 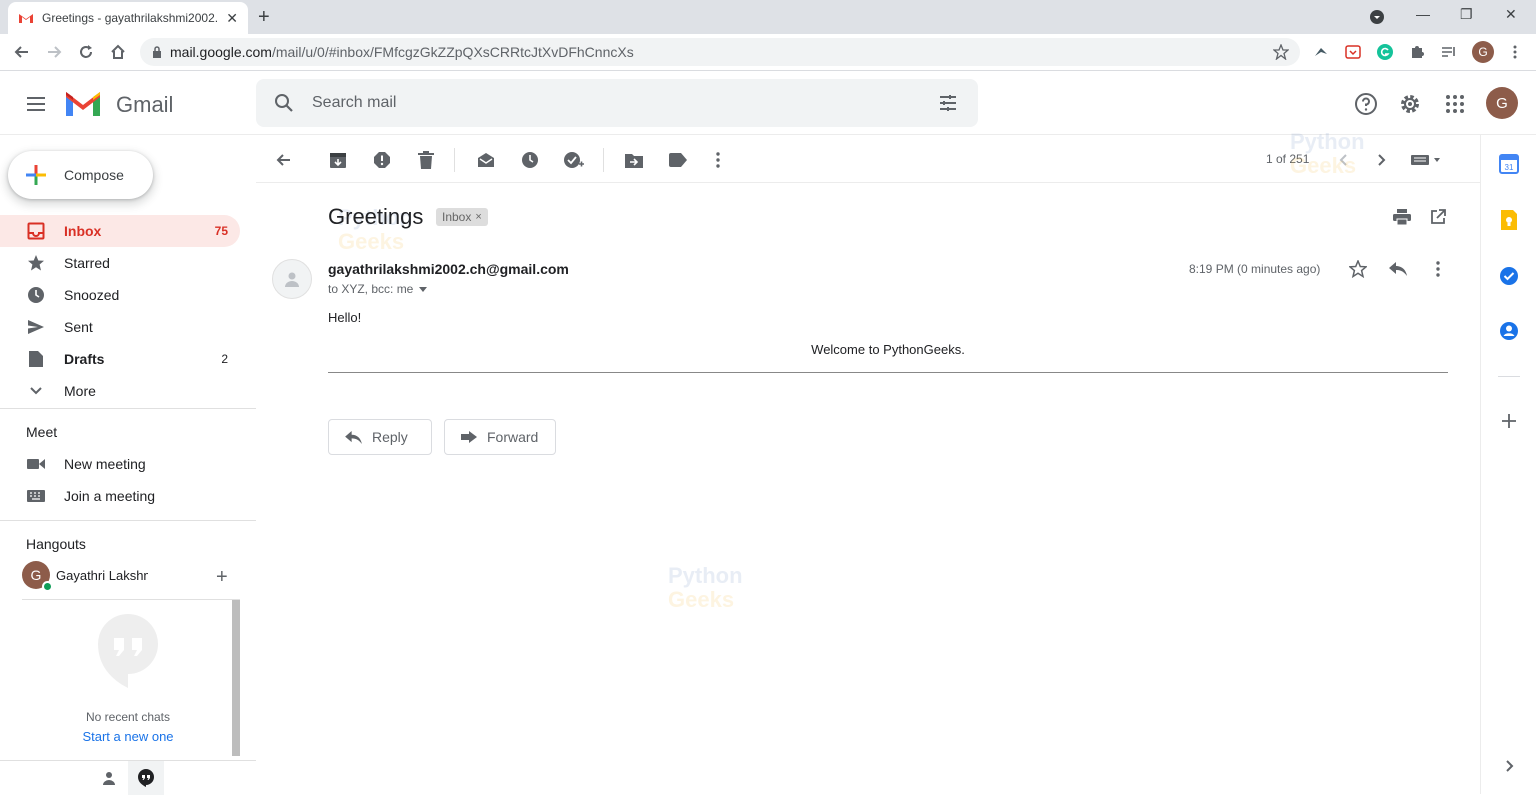 What do you see at coordinates (1385, 52) in the screenshot?
I see `grammarly-icon` at bounding box center [1385, 52].